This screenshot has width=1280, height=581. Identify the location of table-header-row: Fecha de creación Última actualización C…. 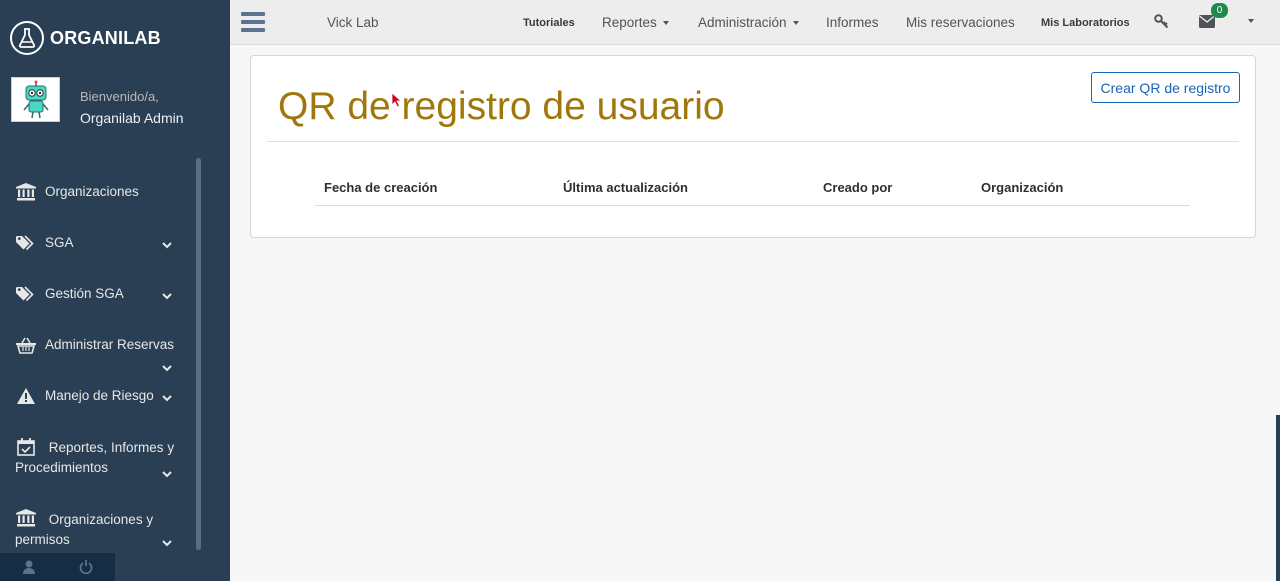
(752, 188).